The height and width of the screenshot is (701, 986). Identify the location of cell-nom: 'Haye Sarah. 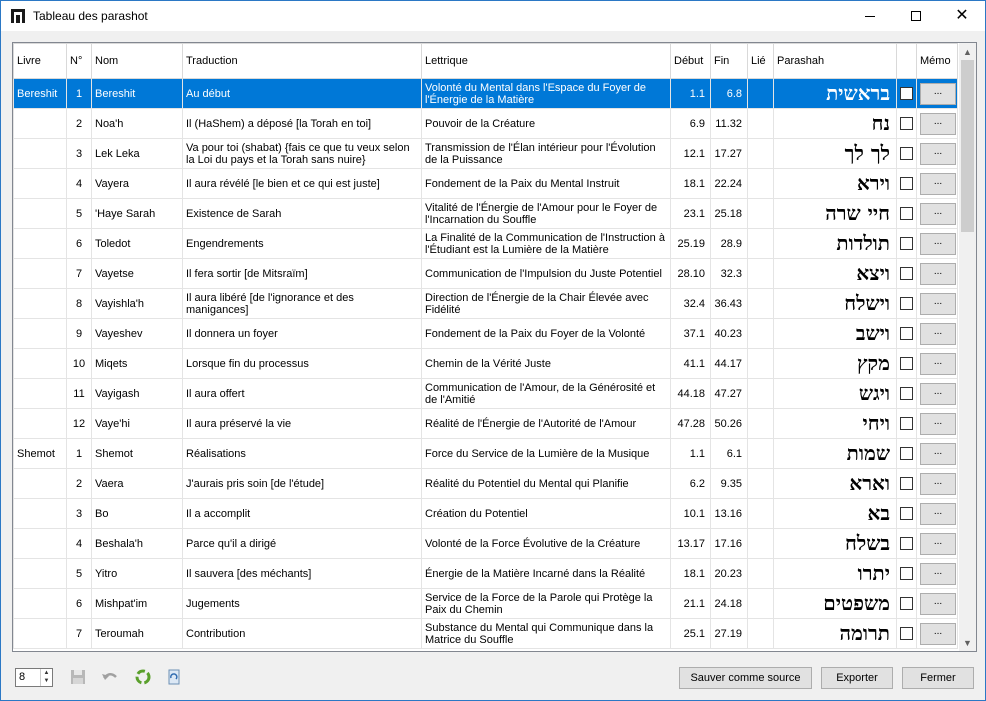
(137, 213).